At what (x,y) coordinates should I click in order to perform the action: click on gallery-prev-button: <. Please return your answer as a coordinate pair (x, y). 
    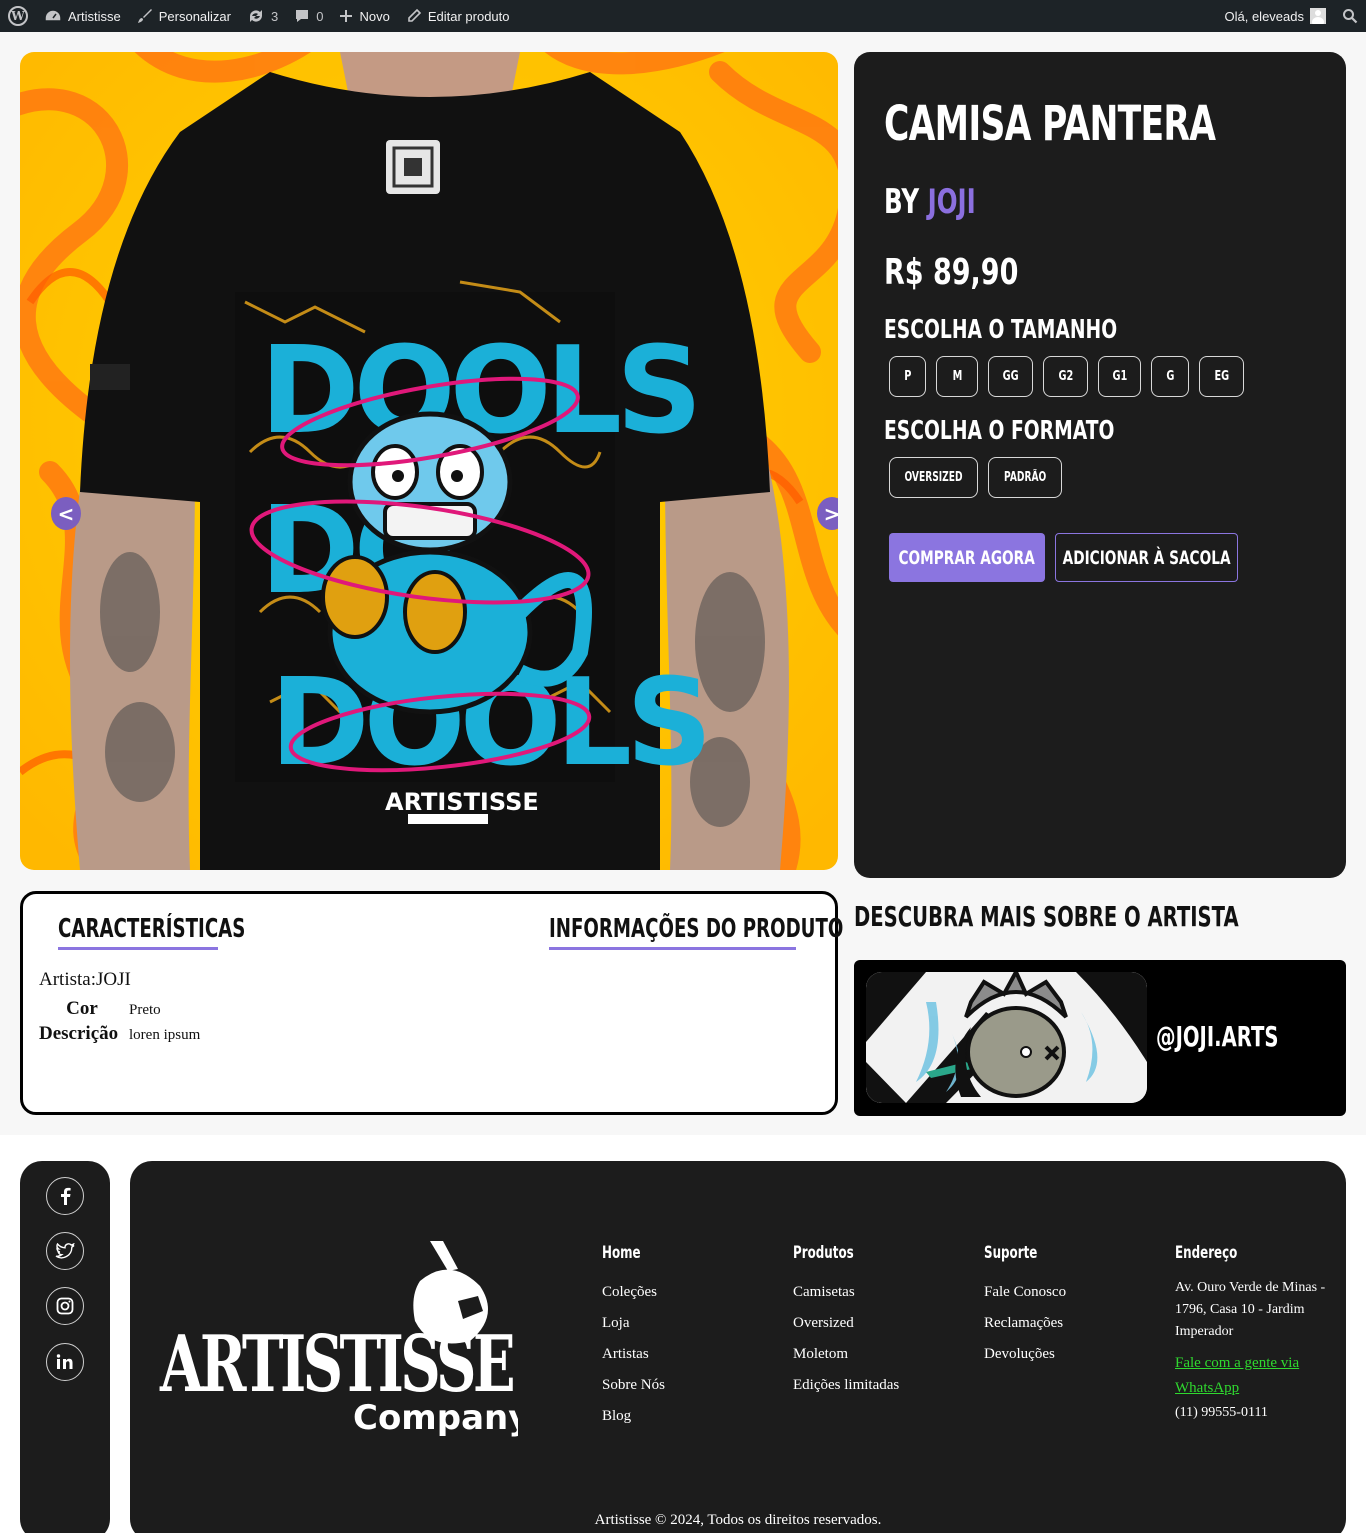
    Looking at the image, I should click on (66, 513).